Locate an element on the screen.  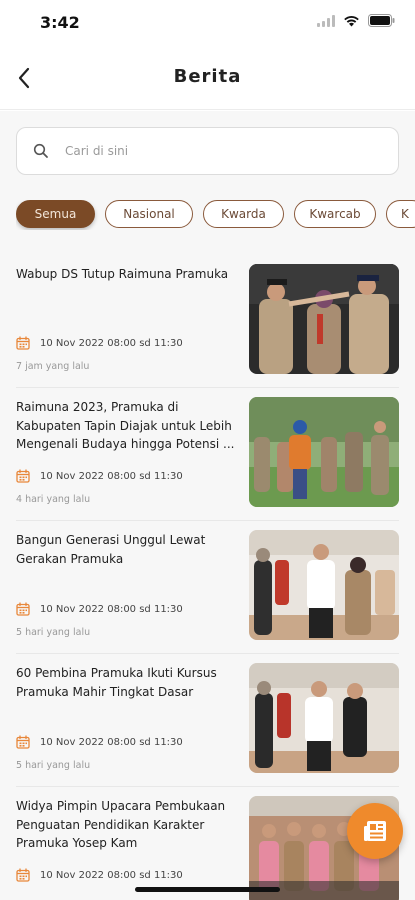
news-time-ago: 4 hari yang lalu is located at coordinates (53, 499).